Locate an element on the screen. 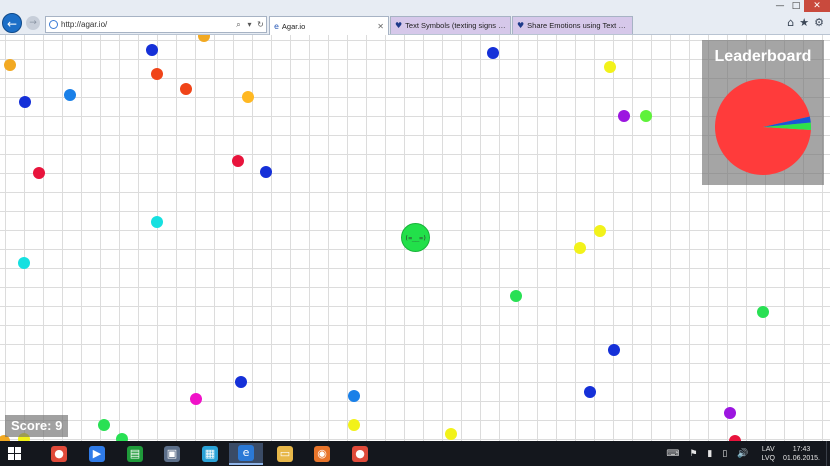  home-icon: ⌂ is located at coordinates (790, 23).